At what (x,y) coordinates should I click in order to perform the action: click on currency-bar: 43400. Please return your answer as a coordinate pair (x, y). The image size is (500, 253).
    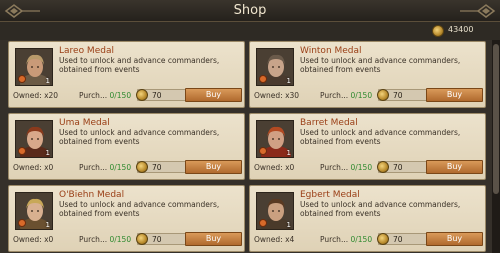
    Looking at the image, I should click on (250, 31).